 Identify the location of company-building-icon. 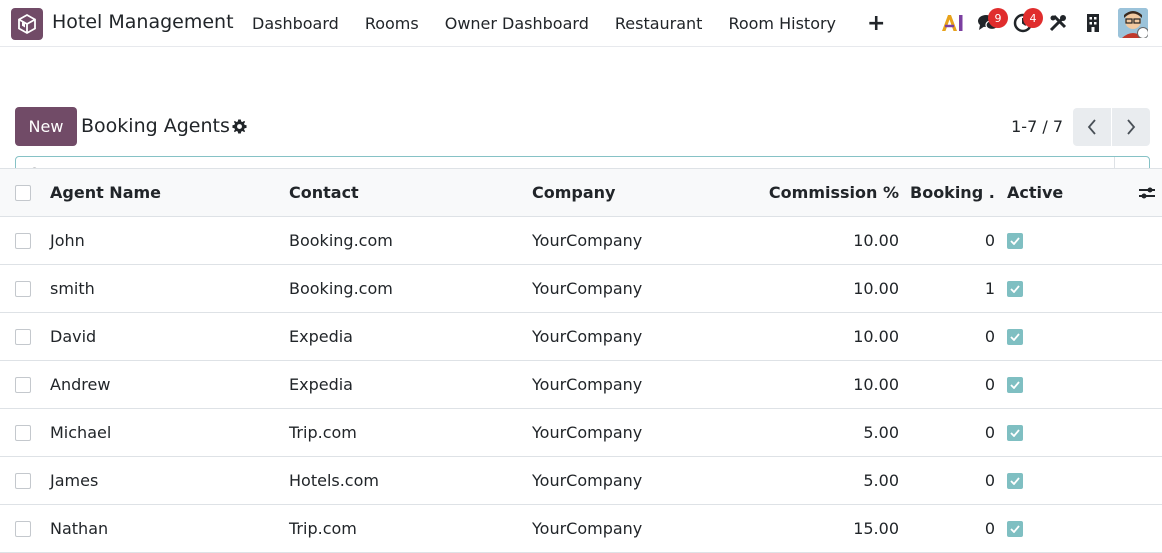
(1092, 23).